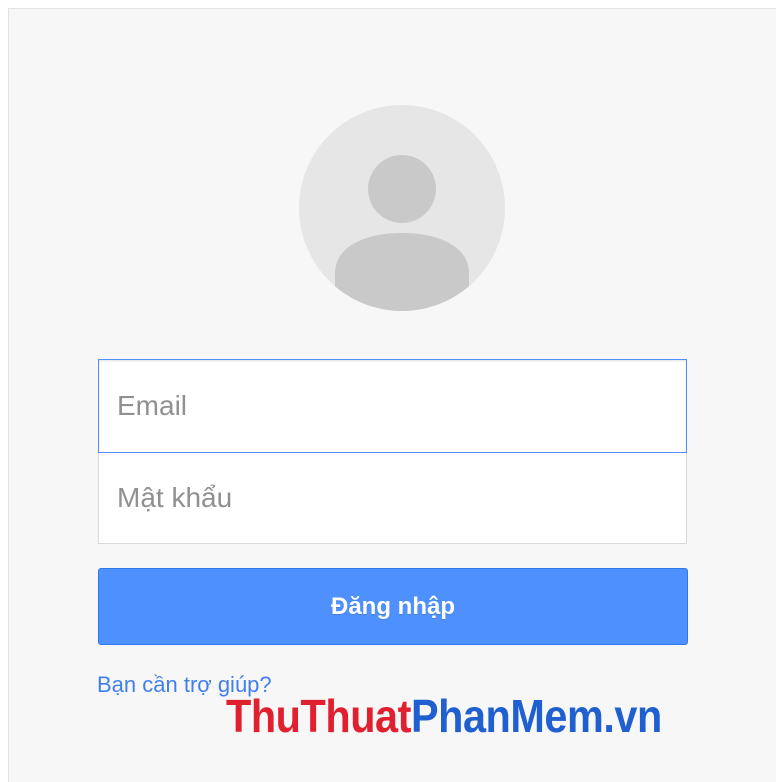 The height and width of the screenshot is (782, 776). What do you see at coordinates (536, 716) in the screenshot?
I see `watermark-part-2: PhanMem.vn` at bounding box center [536, 716].